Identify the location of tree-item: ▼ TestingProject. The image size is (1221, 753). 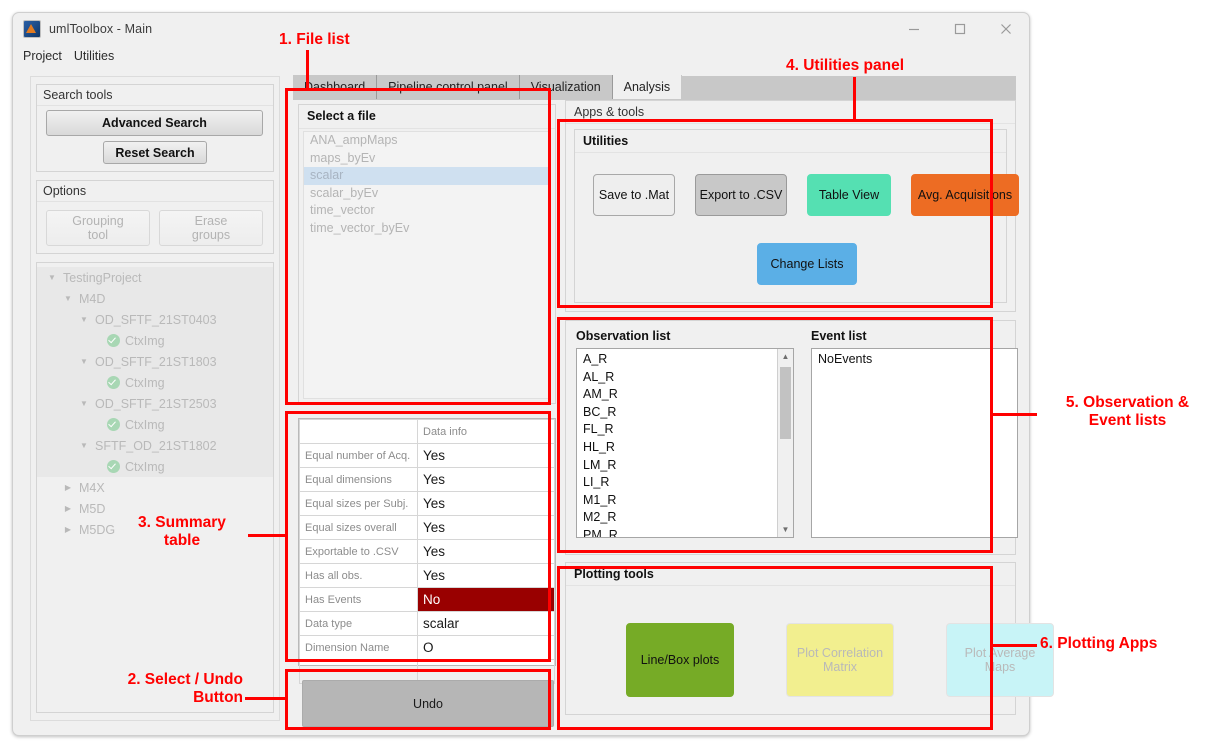
(155, 277).